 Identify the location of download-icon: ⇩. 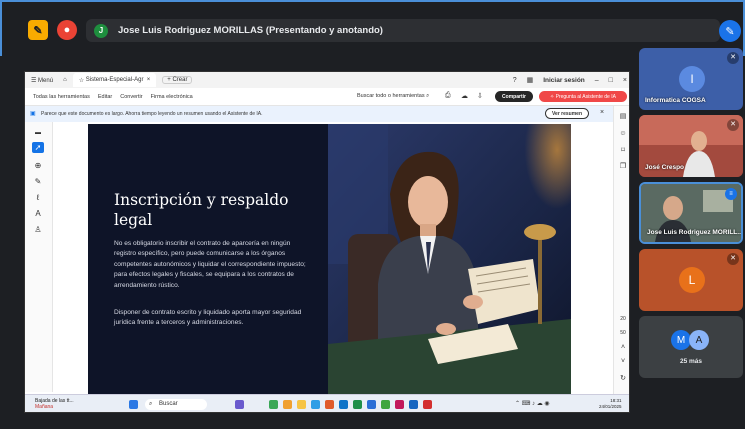
(480, 96).